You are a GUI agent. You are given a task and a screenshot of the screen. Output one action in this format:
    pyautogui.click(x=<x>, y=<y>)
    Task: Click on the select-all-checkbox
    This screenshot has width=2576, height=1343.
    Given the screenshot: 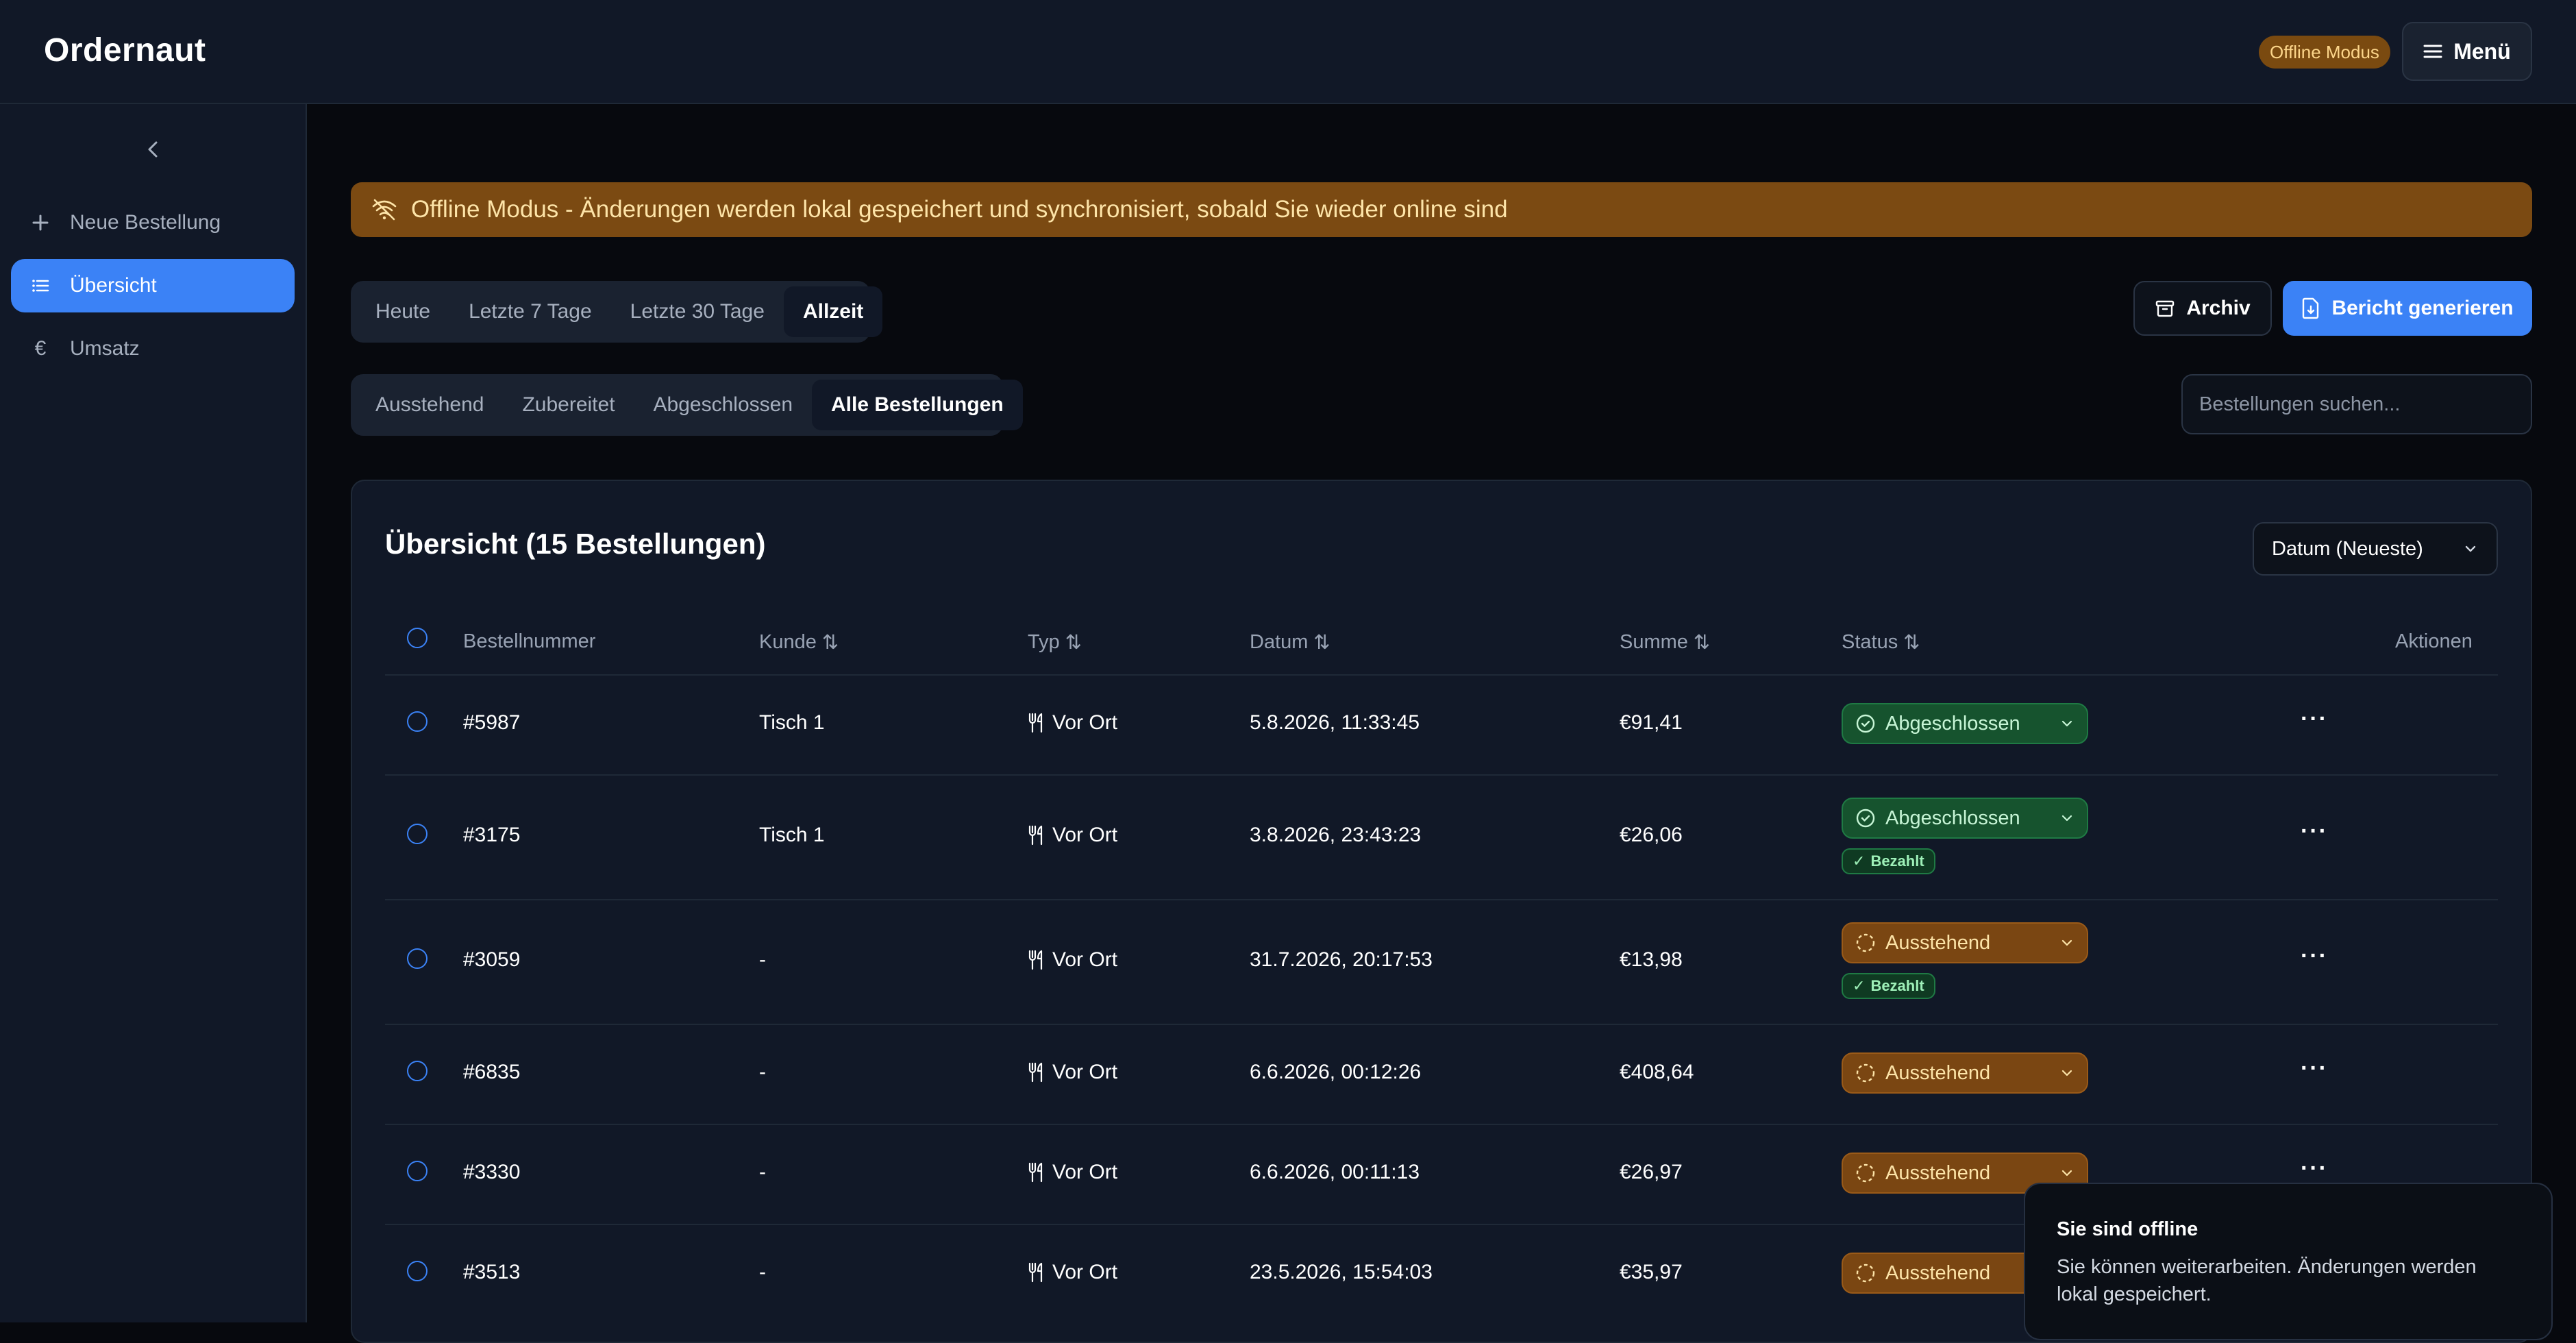 What is the action you would take?
    pyautogui.click(x=417, y=638)
    